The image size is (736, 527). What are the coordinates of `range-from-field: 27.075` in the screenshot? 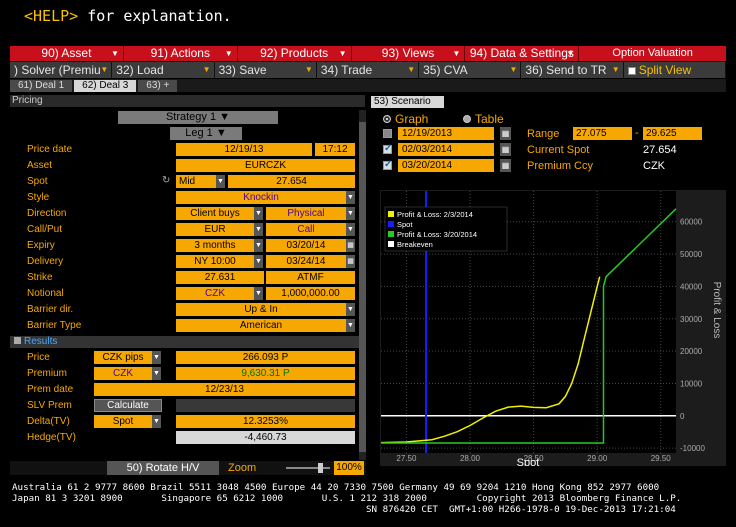 It's located at (602, 133).